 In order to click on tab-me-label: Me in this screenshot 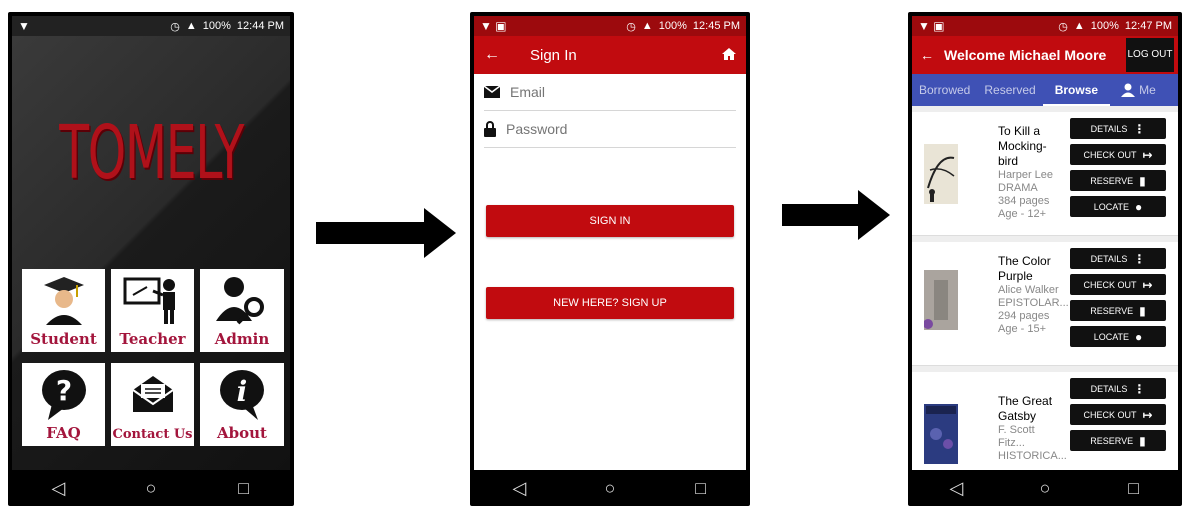, I will do `click(1147, 90)`.